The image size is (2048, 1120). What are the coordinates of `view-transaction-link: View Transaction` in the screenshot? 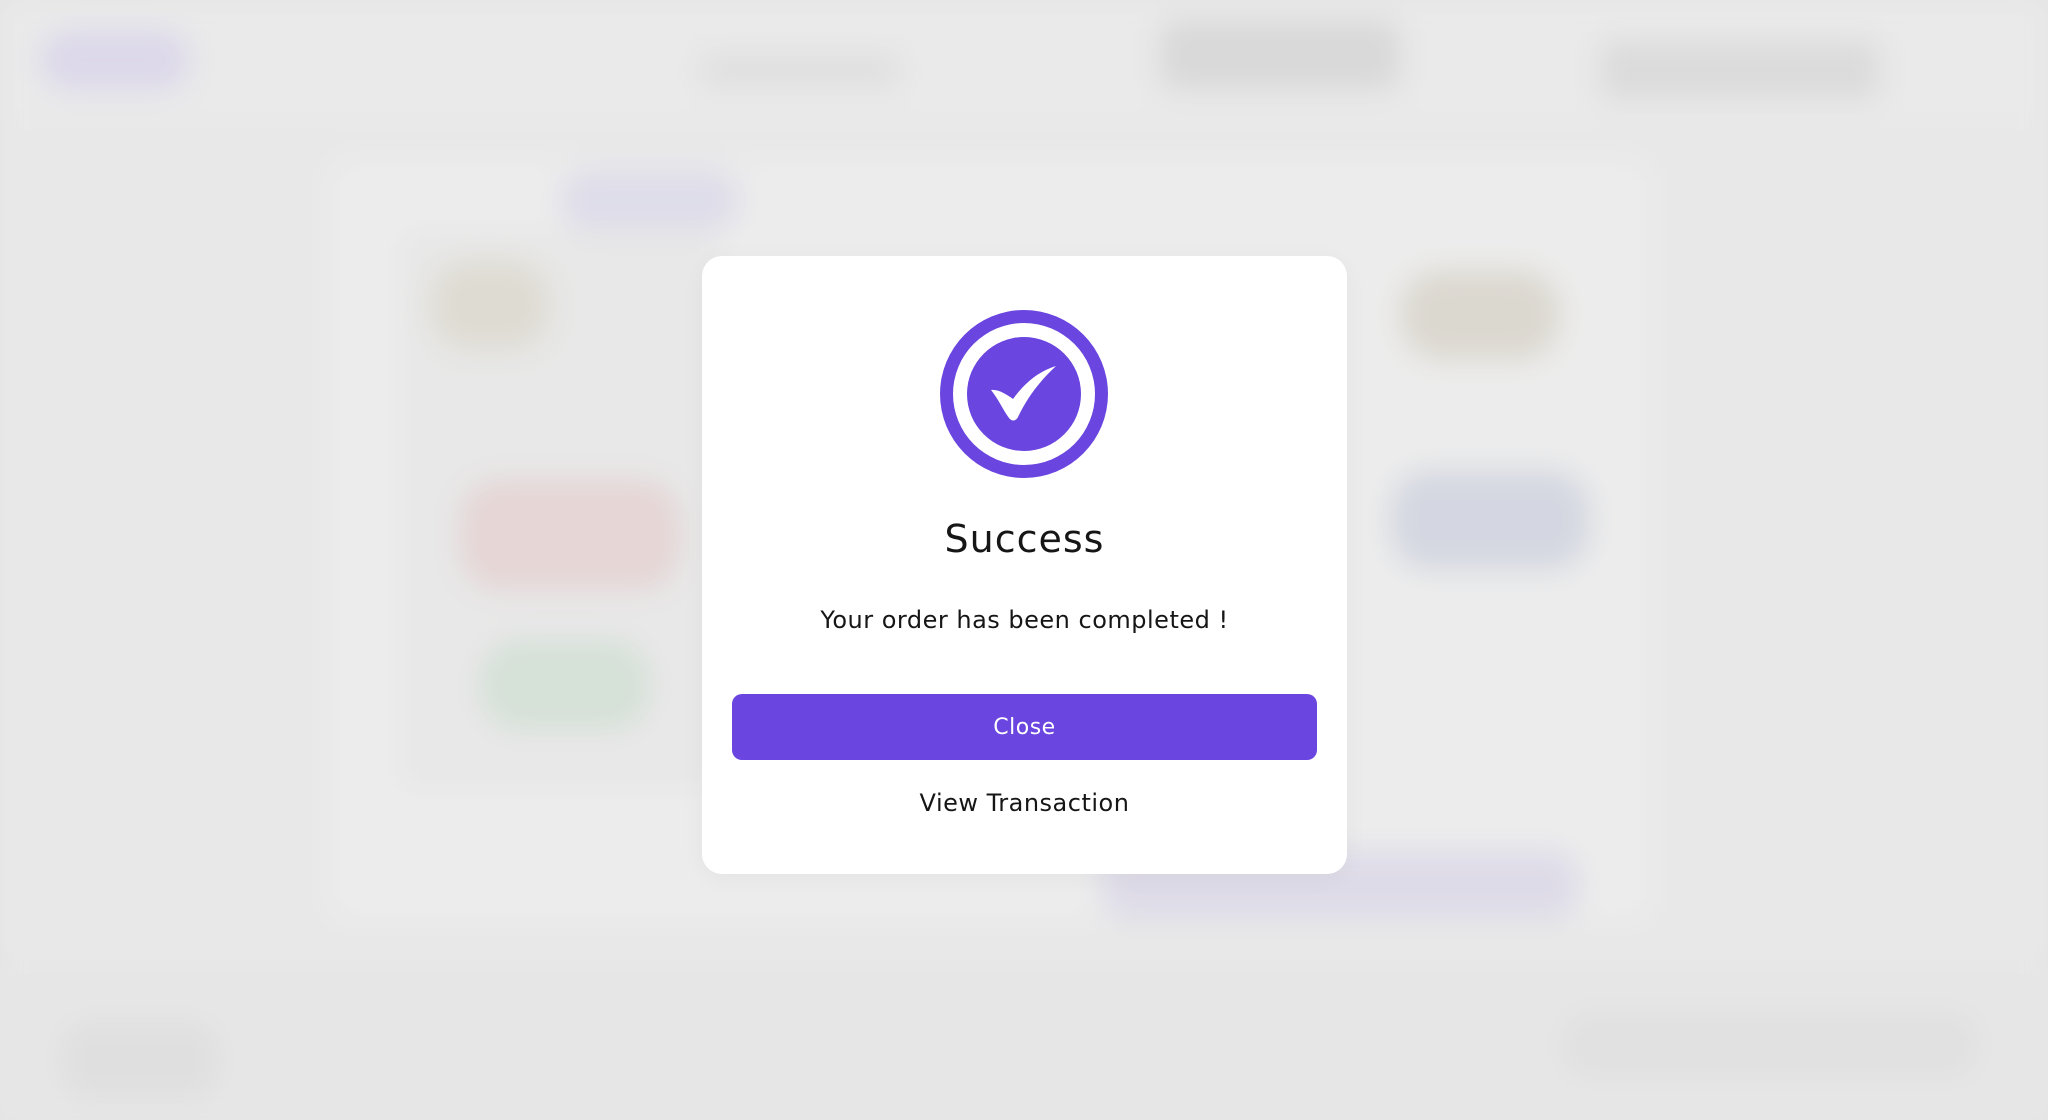 It's located at (1024, 803).